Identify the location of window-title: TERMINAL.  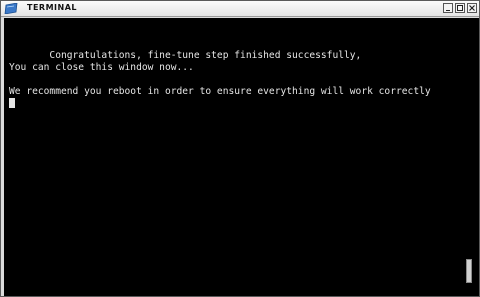
(52, 7).